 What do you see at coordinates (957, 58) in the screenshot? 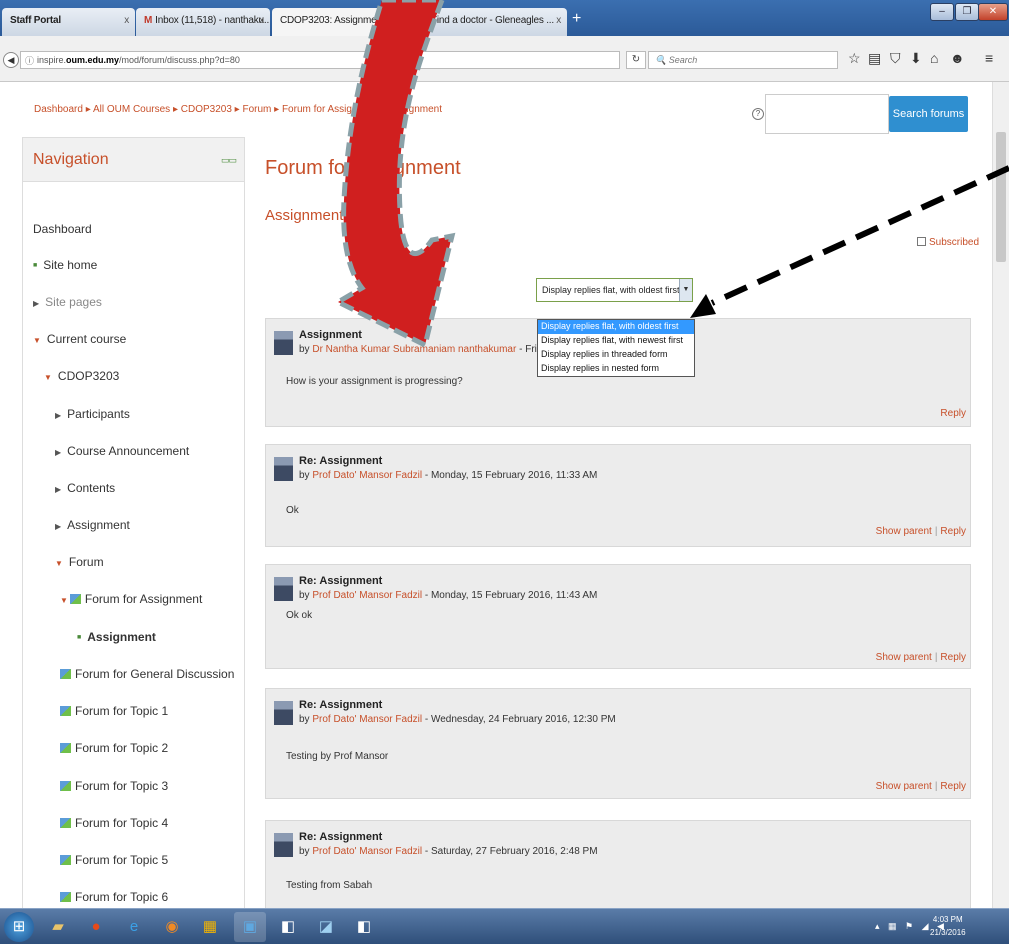
I see `profile-icon: ☻` at bounding box center [957, 58].